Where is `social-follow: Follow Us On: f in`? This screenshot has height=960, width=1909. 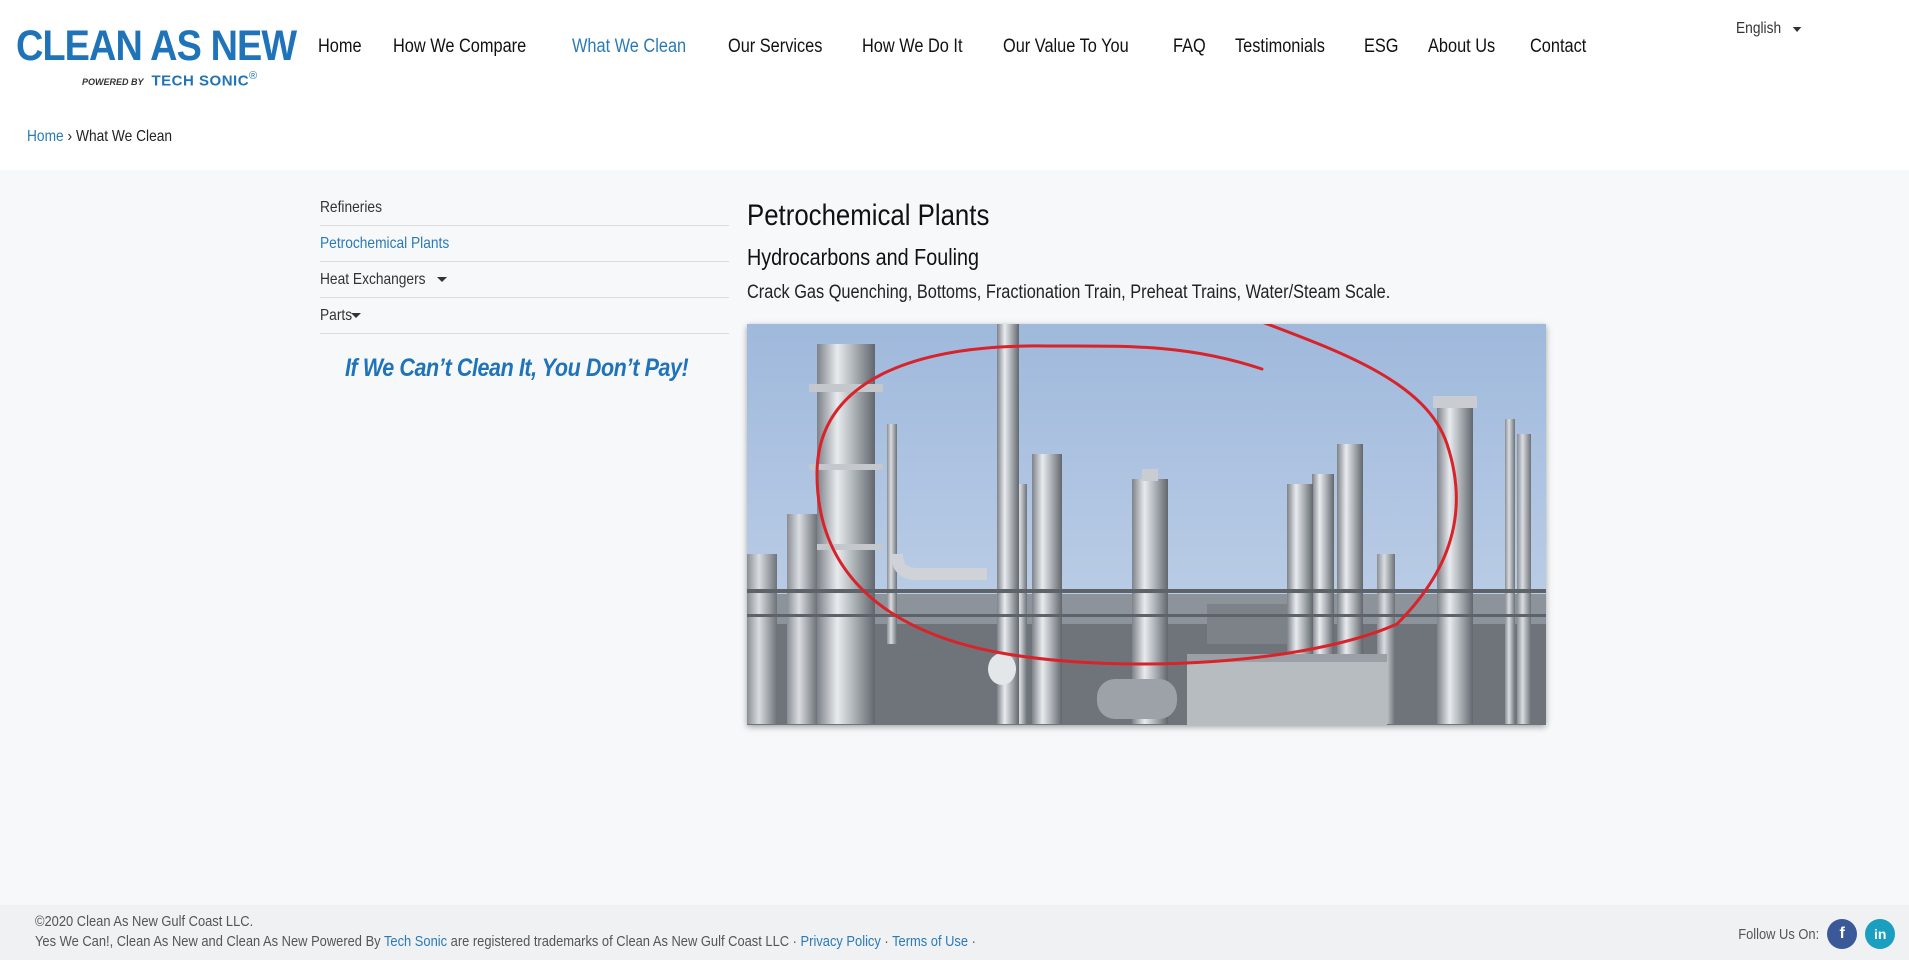 social-follow: Follow Us On: f in is located at coordinates (1810, 934).